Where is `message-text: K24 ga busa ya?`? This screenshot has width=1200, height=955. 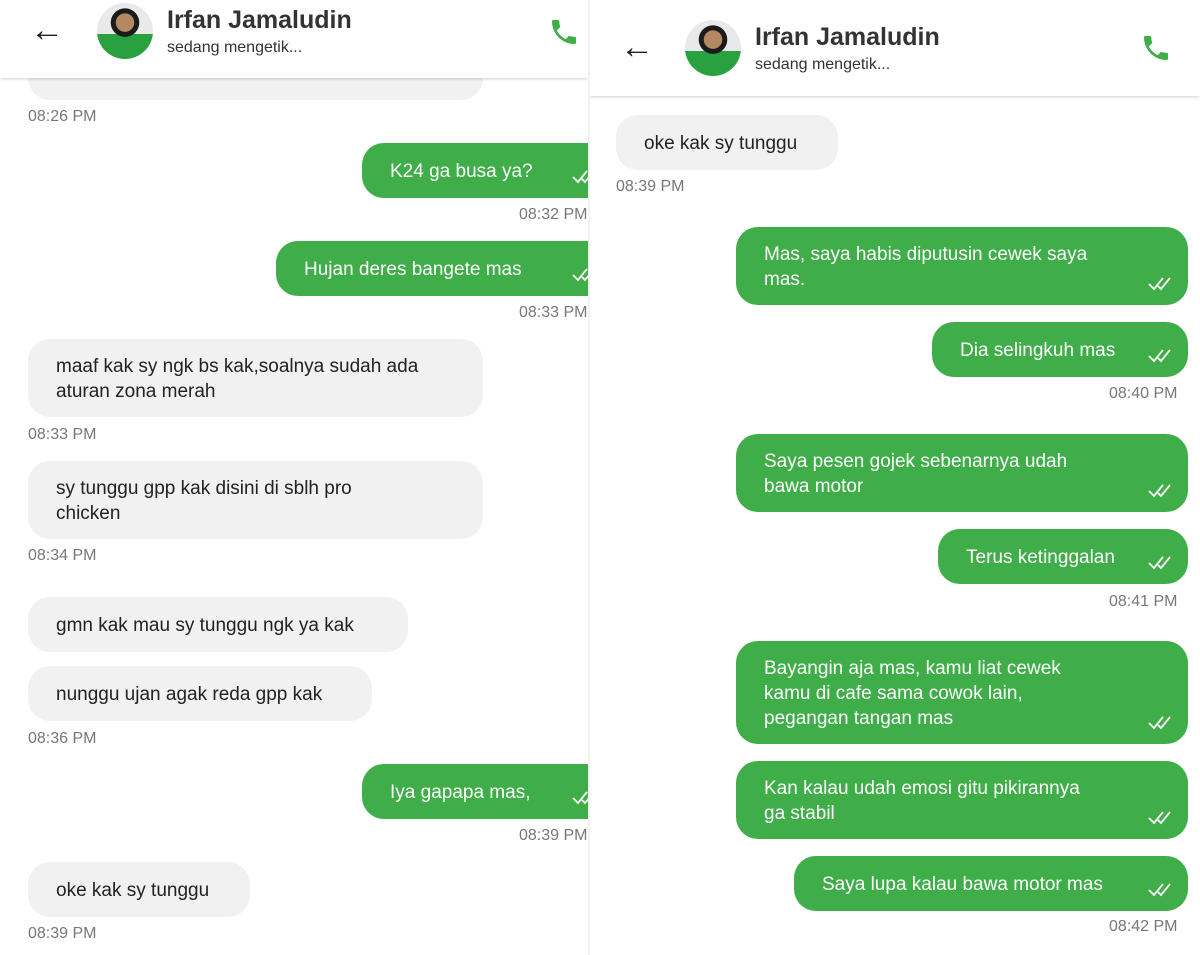 message-text: K24 ga busa ya? is located at coordinates (461, 171).